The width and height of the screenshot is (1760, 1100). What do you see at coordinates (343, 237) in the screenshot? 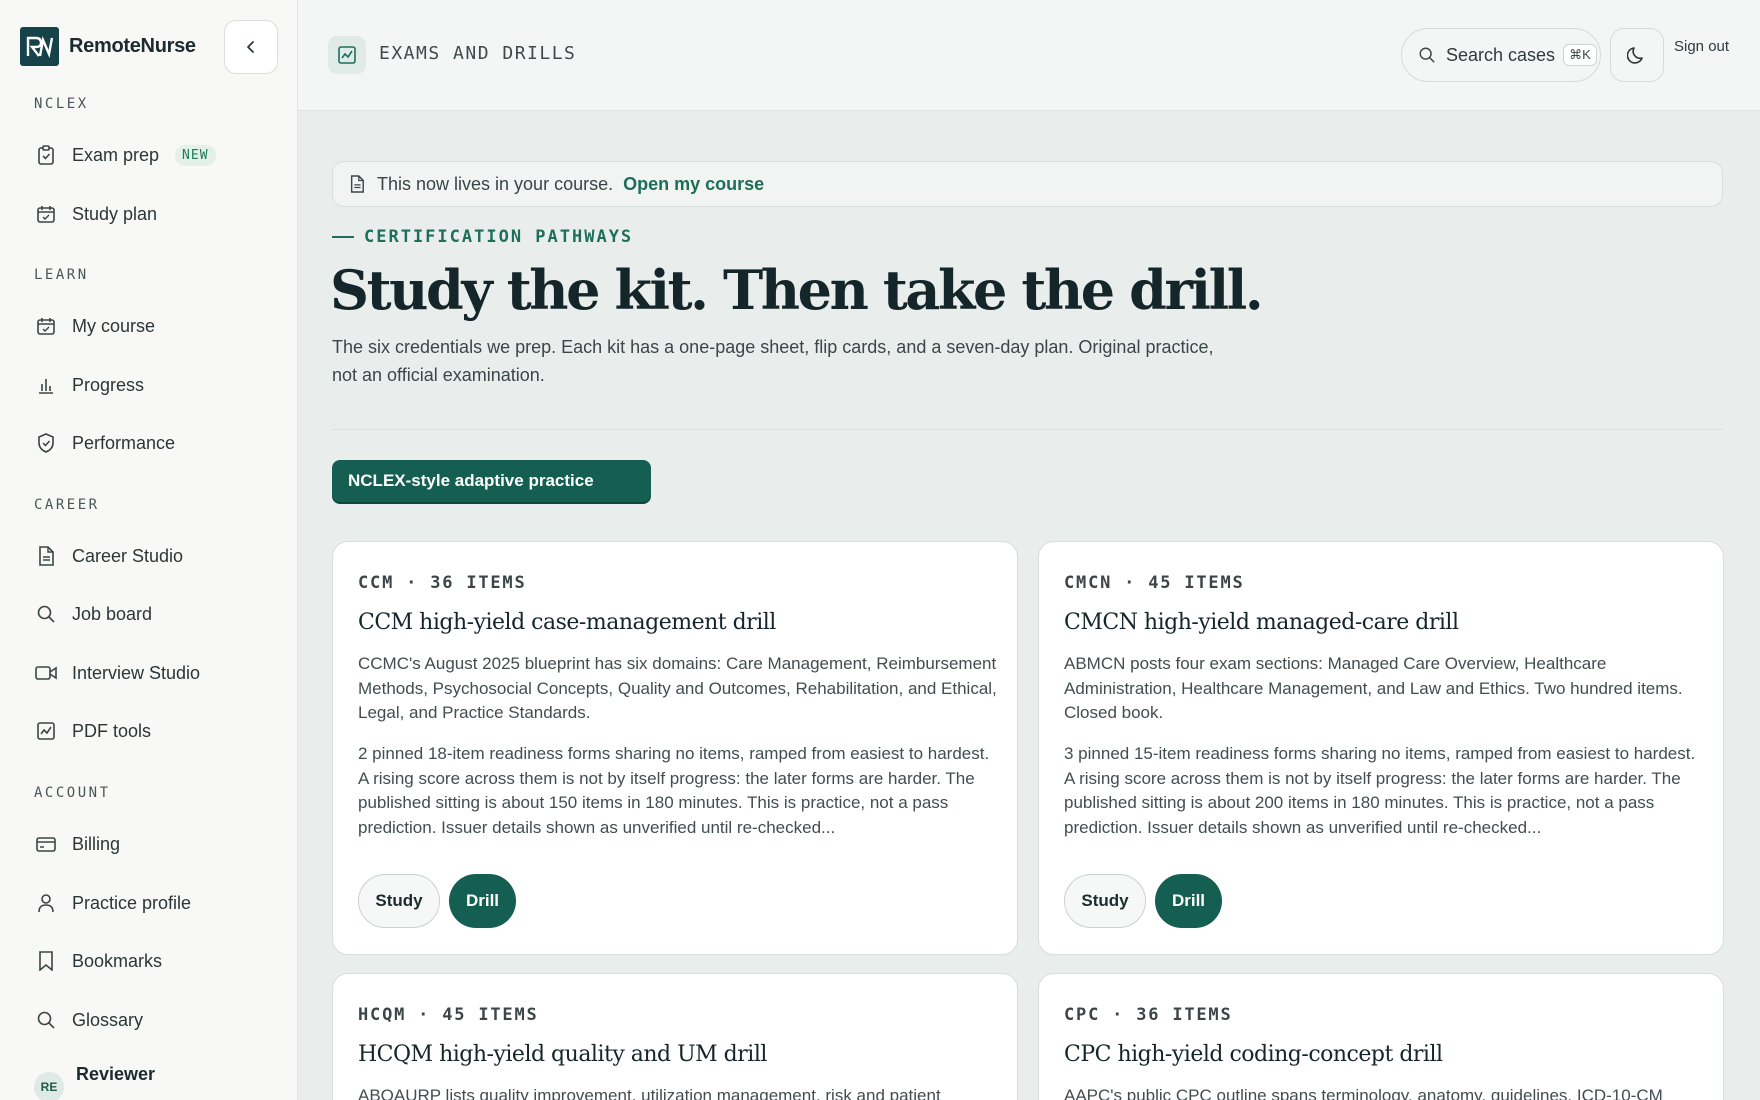
I see `eyebrow-dash` at bounding box center [343, 237].